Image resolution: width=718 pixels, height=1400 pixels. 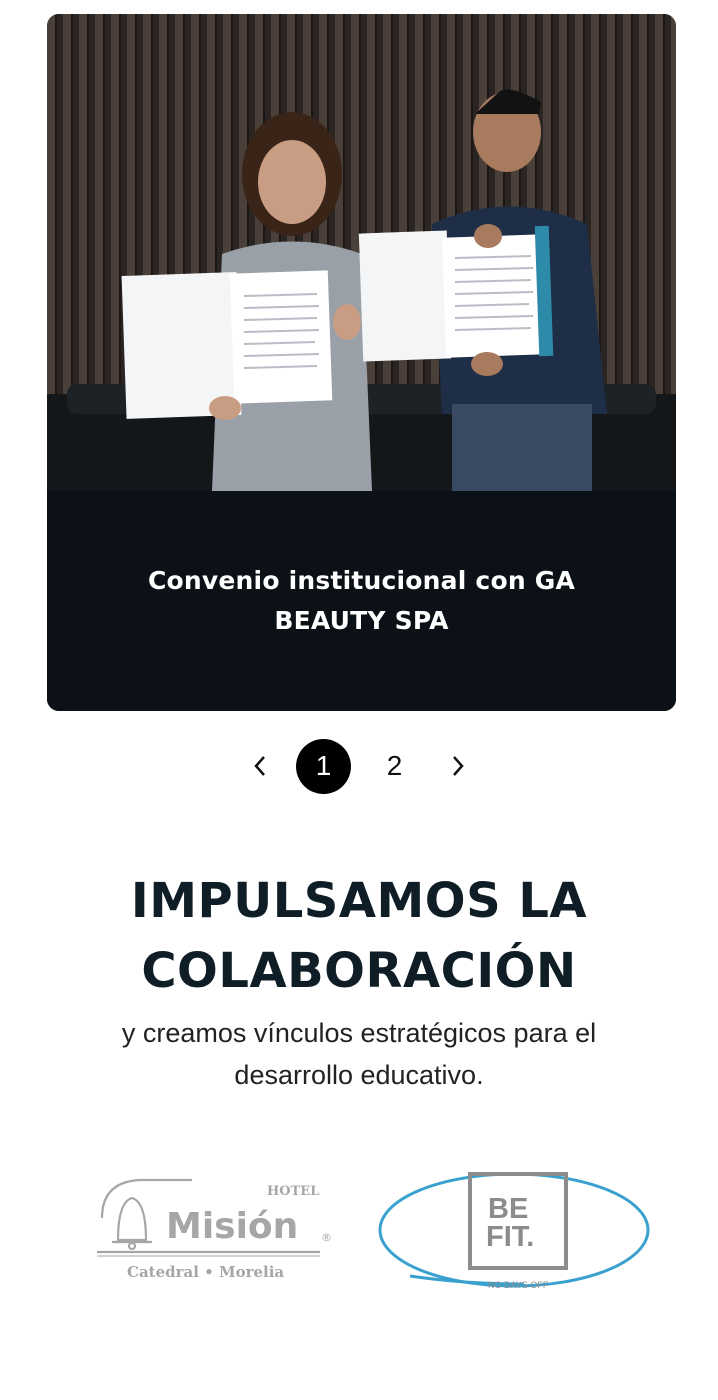 What do you see at coordinates (394, 766) in the screenshot?
I see `page-2-button: 2` at bounding box center [394, 766].